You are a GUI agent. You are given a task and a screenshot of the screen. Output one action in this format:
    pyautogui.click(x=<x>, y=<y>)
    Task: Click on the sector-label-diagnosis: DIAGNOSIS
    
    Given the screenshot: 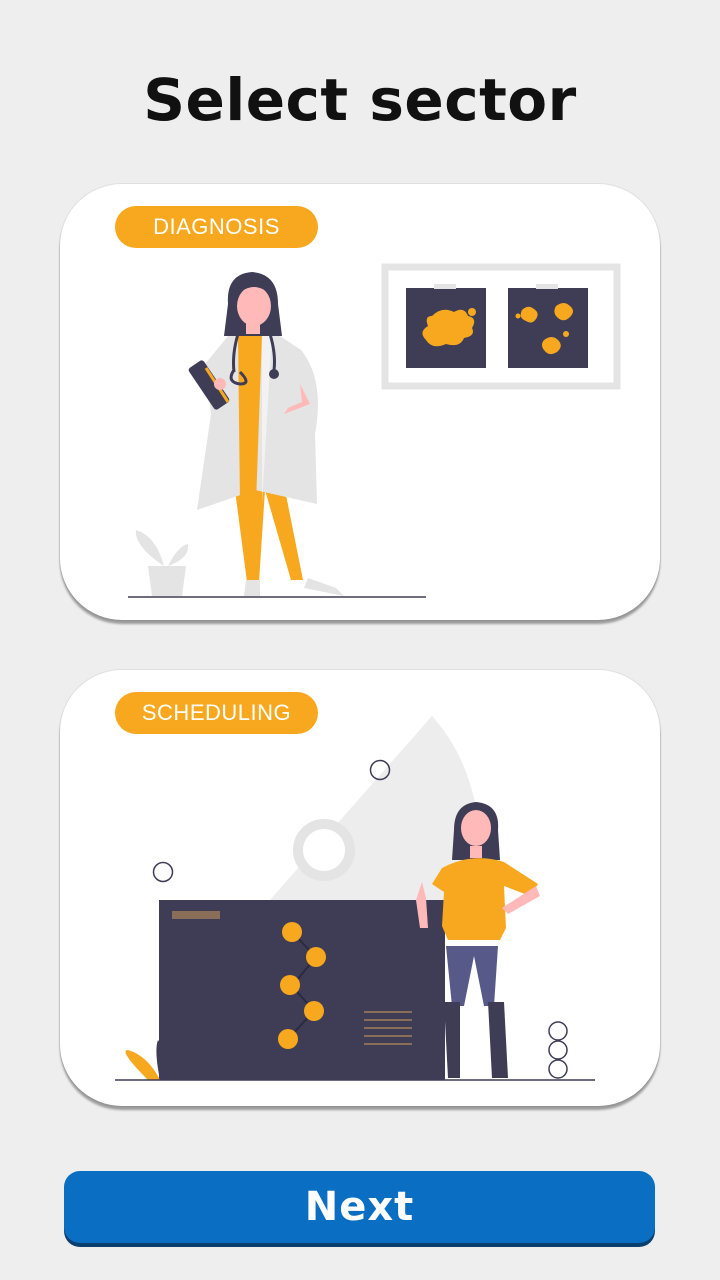 What is the action you would take?
    pyautogui.click(x=216, y=227)
    